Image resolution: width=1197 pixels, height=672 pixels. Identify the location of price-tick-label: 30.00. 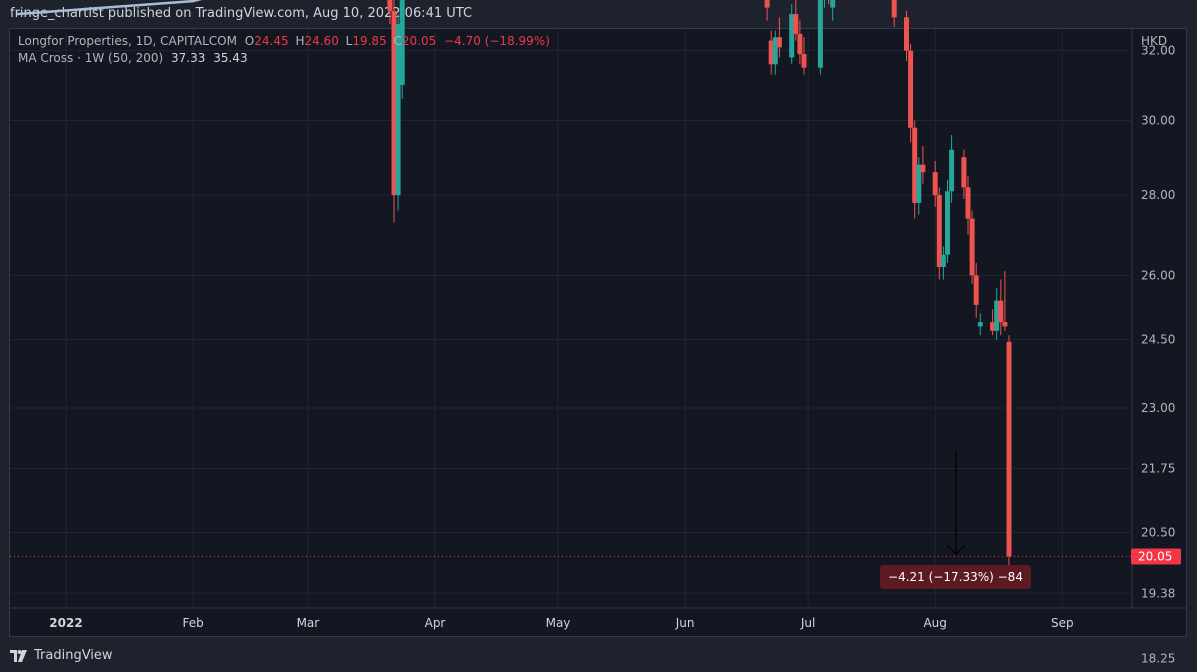
(1158, 120).